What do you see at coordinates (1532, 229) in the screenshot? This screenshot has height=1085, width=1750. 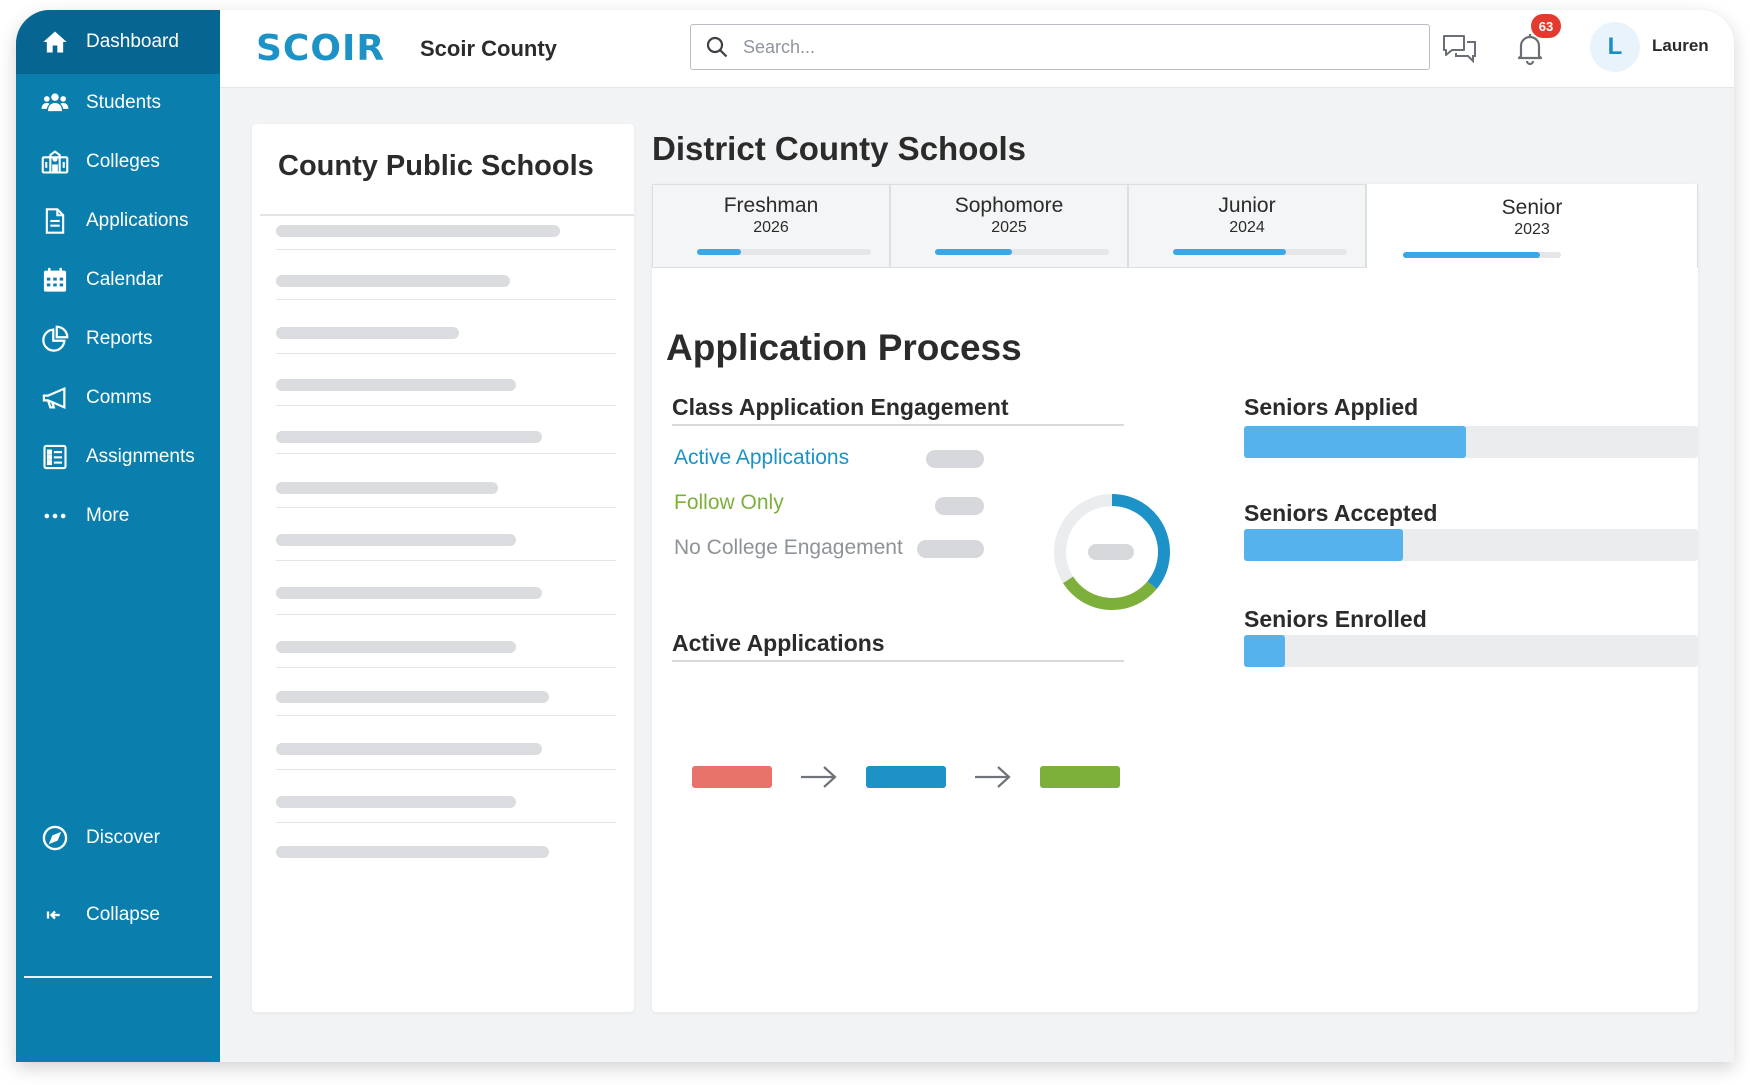 I see `tab-year: 2023` at bounding box center [1532, 229].